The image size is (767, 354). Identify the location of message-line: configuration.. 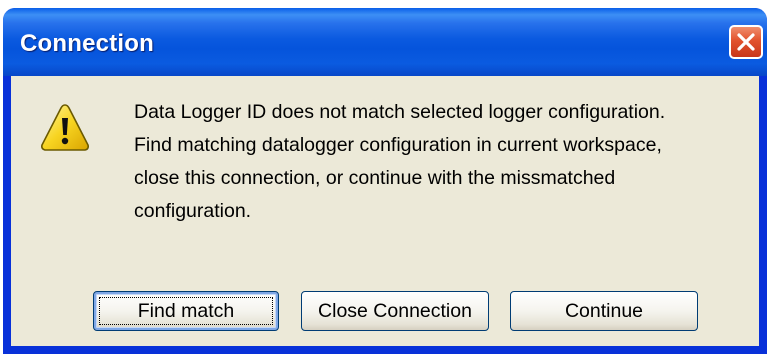
(193, 211).